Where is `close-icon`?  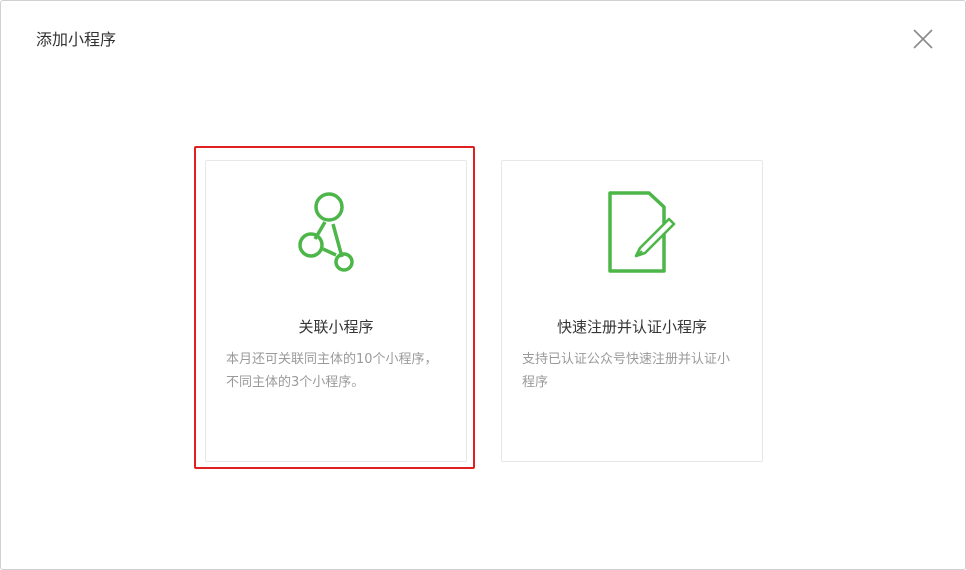
close-icon is located at coordinates (923, 39).